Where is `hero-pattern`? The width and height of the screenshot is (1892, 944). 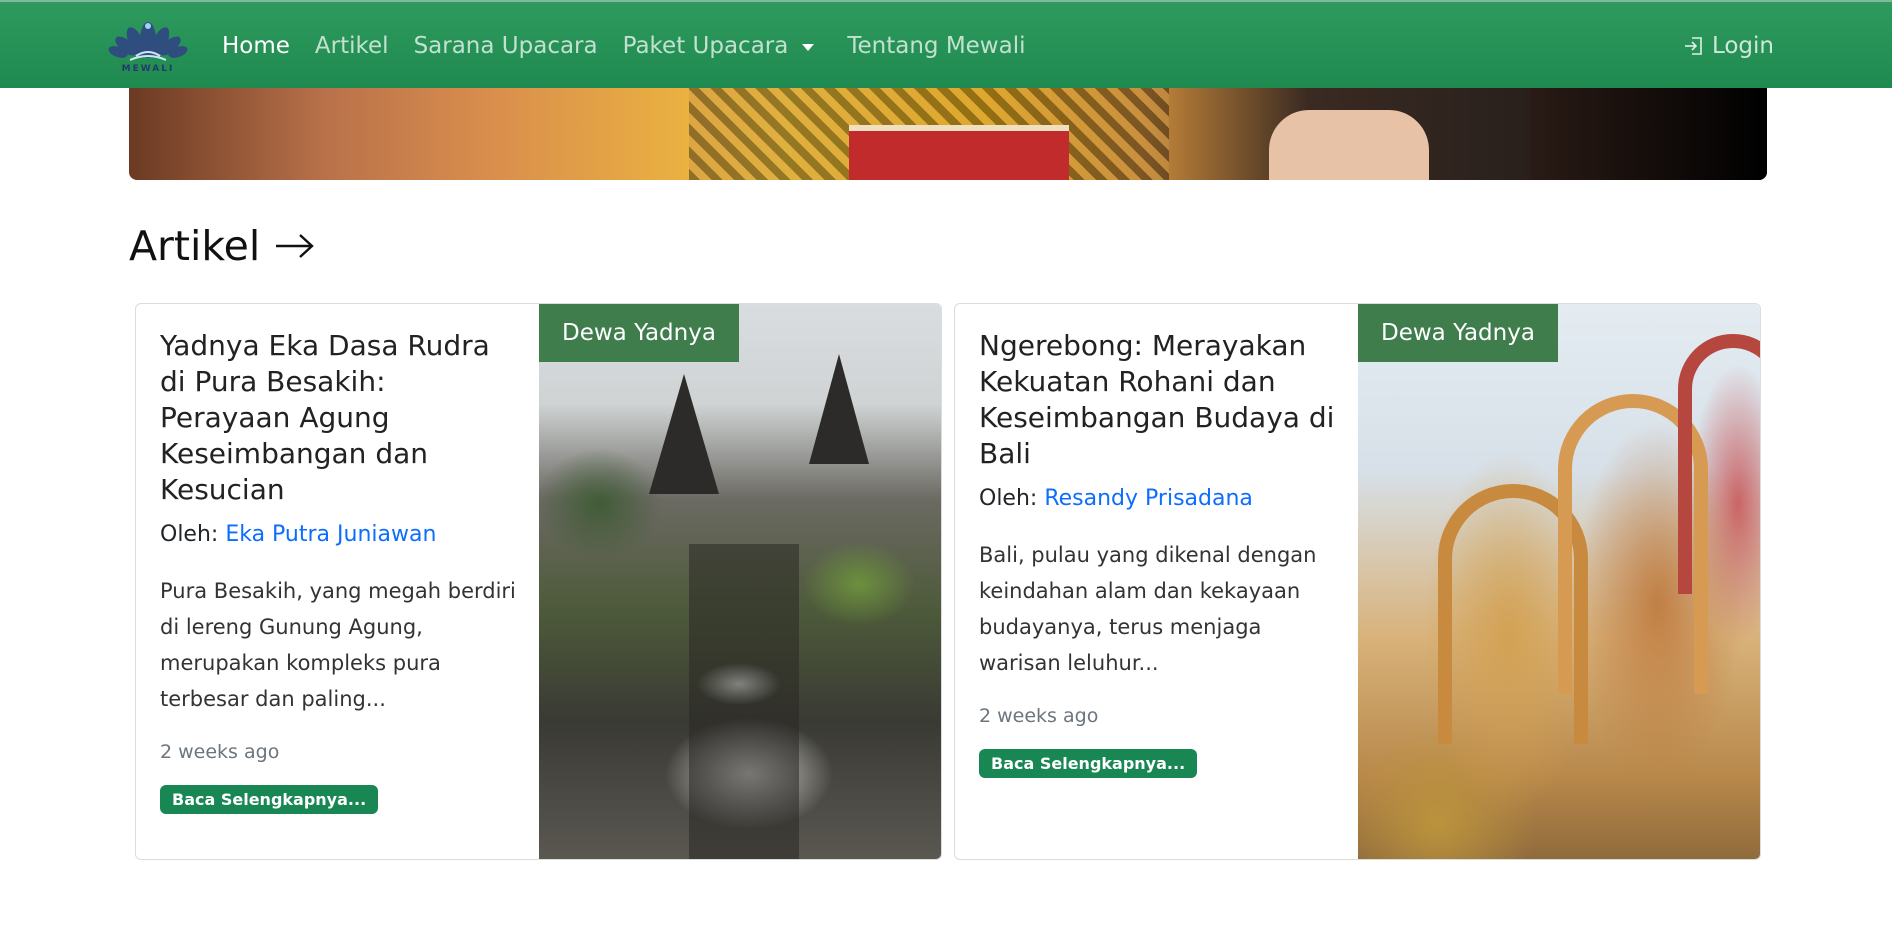
hero-pattern is located at coordinates (959, 152).